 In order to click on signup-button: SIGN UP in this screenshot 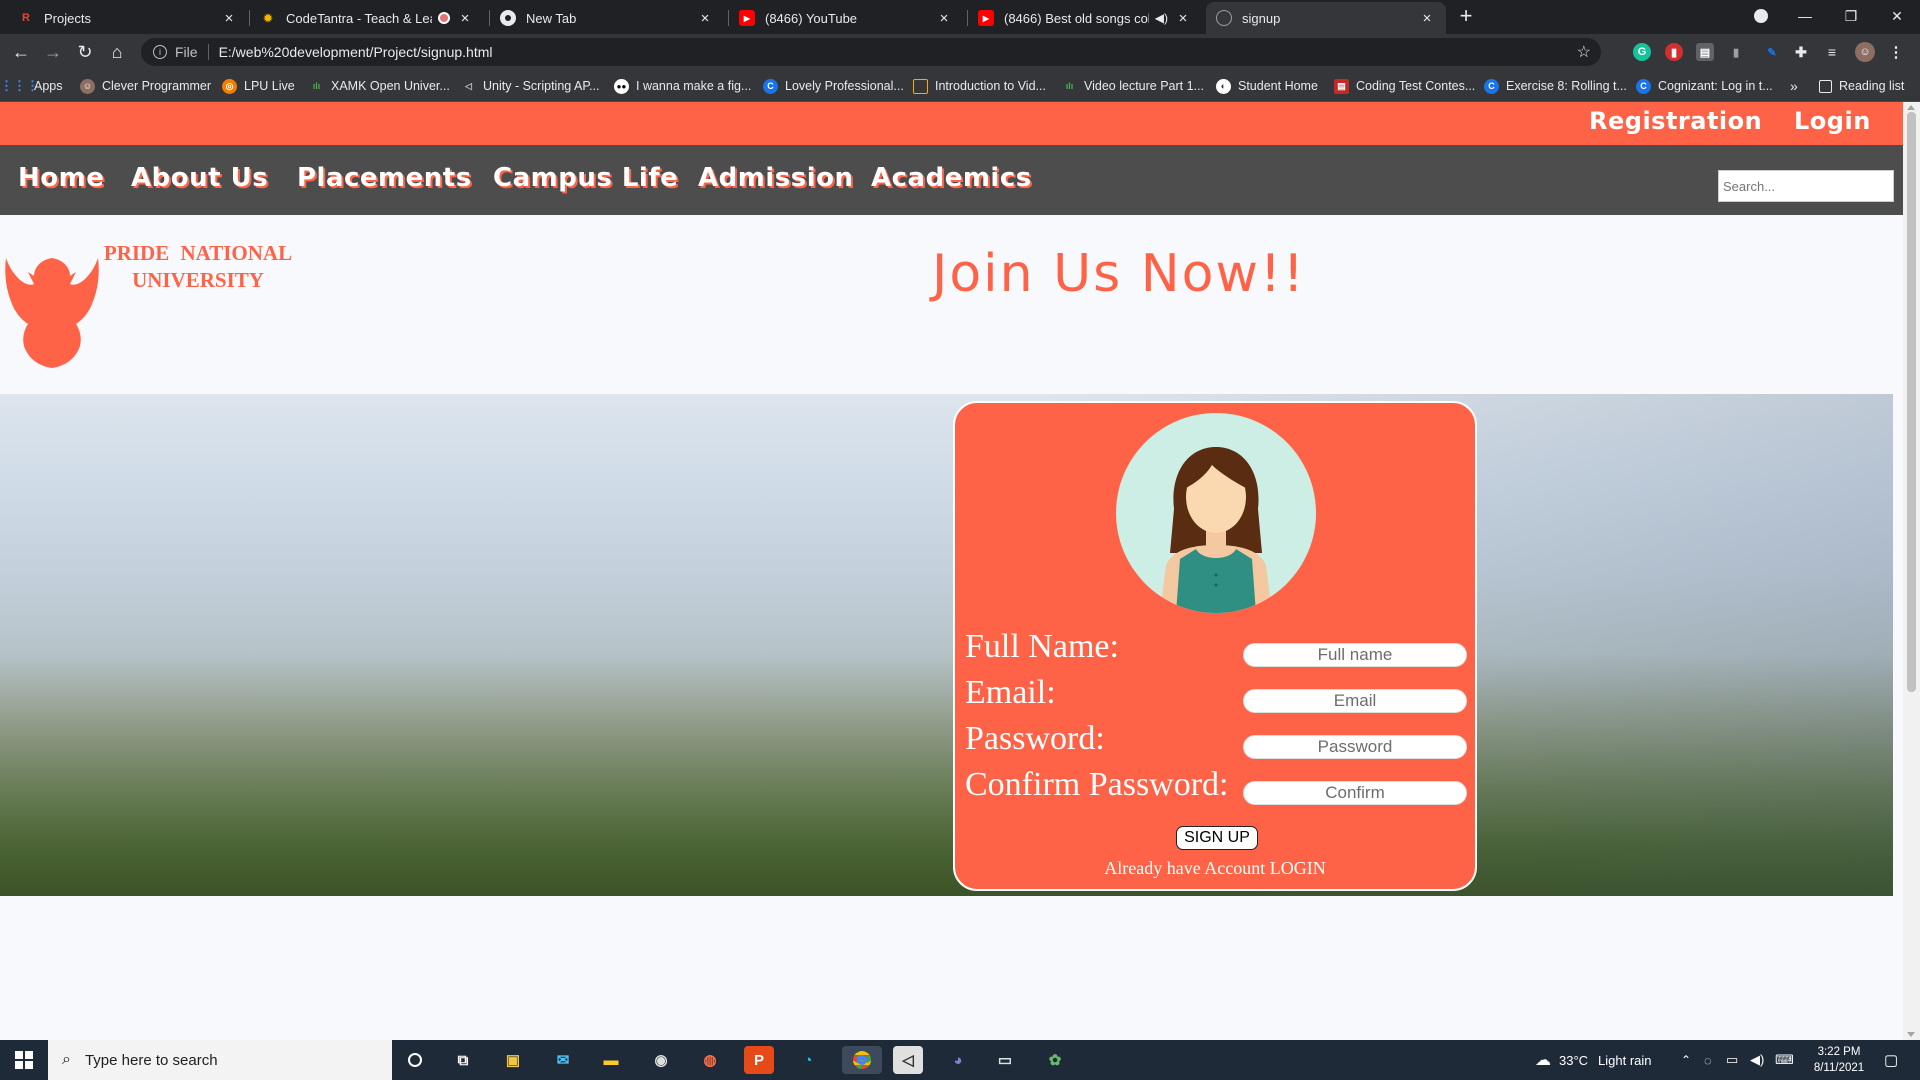, I will do `click(1217, 838)`.